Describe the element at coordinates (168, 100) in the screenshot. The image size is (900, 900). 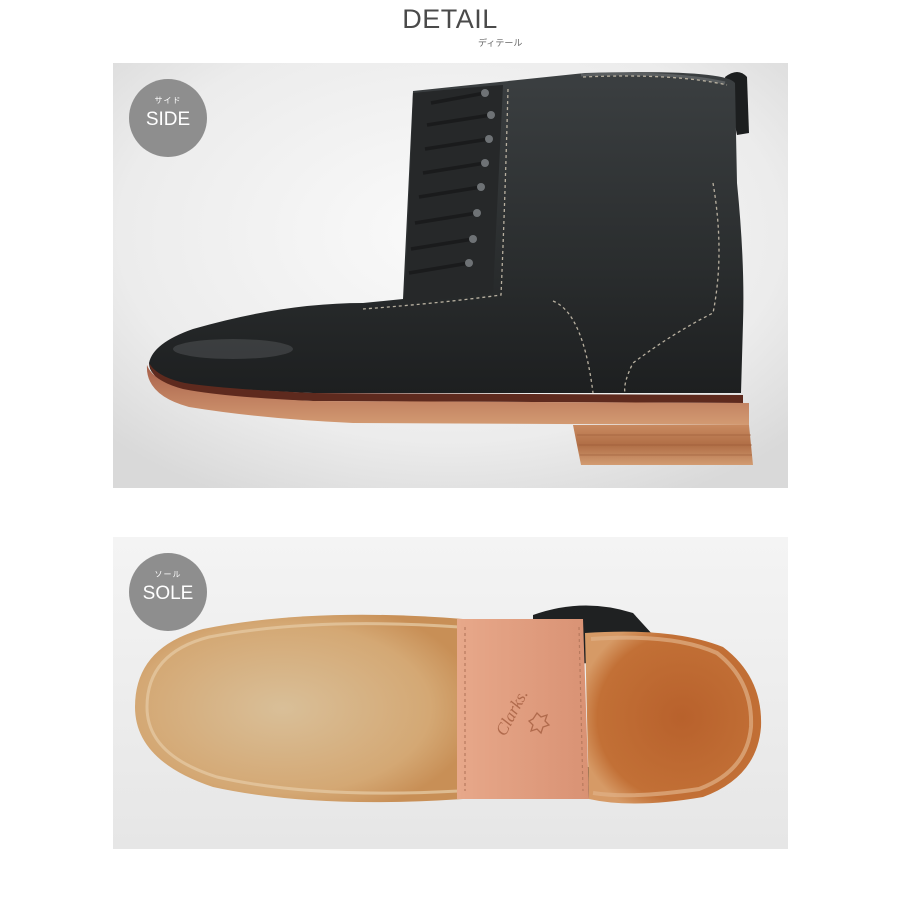
I see `side-badge-small-label: サイド` at that location.